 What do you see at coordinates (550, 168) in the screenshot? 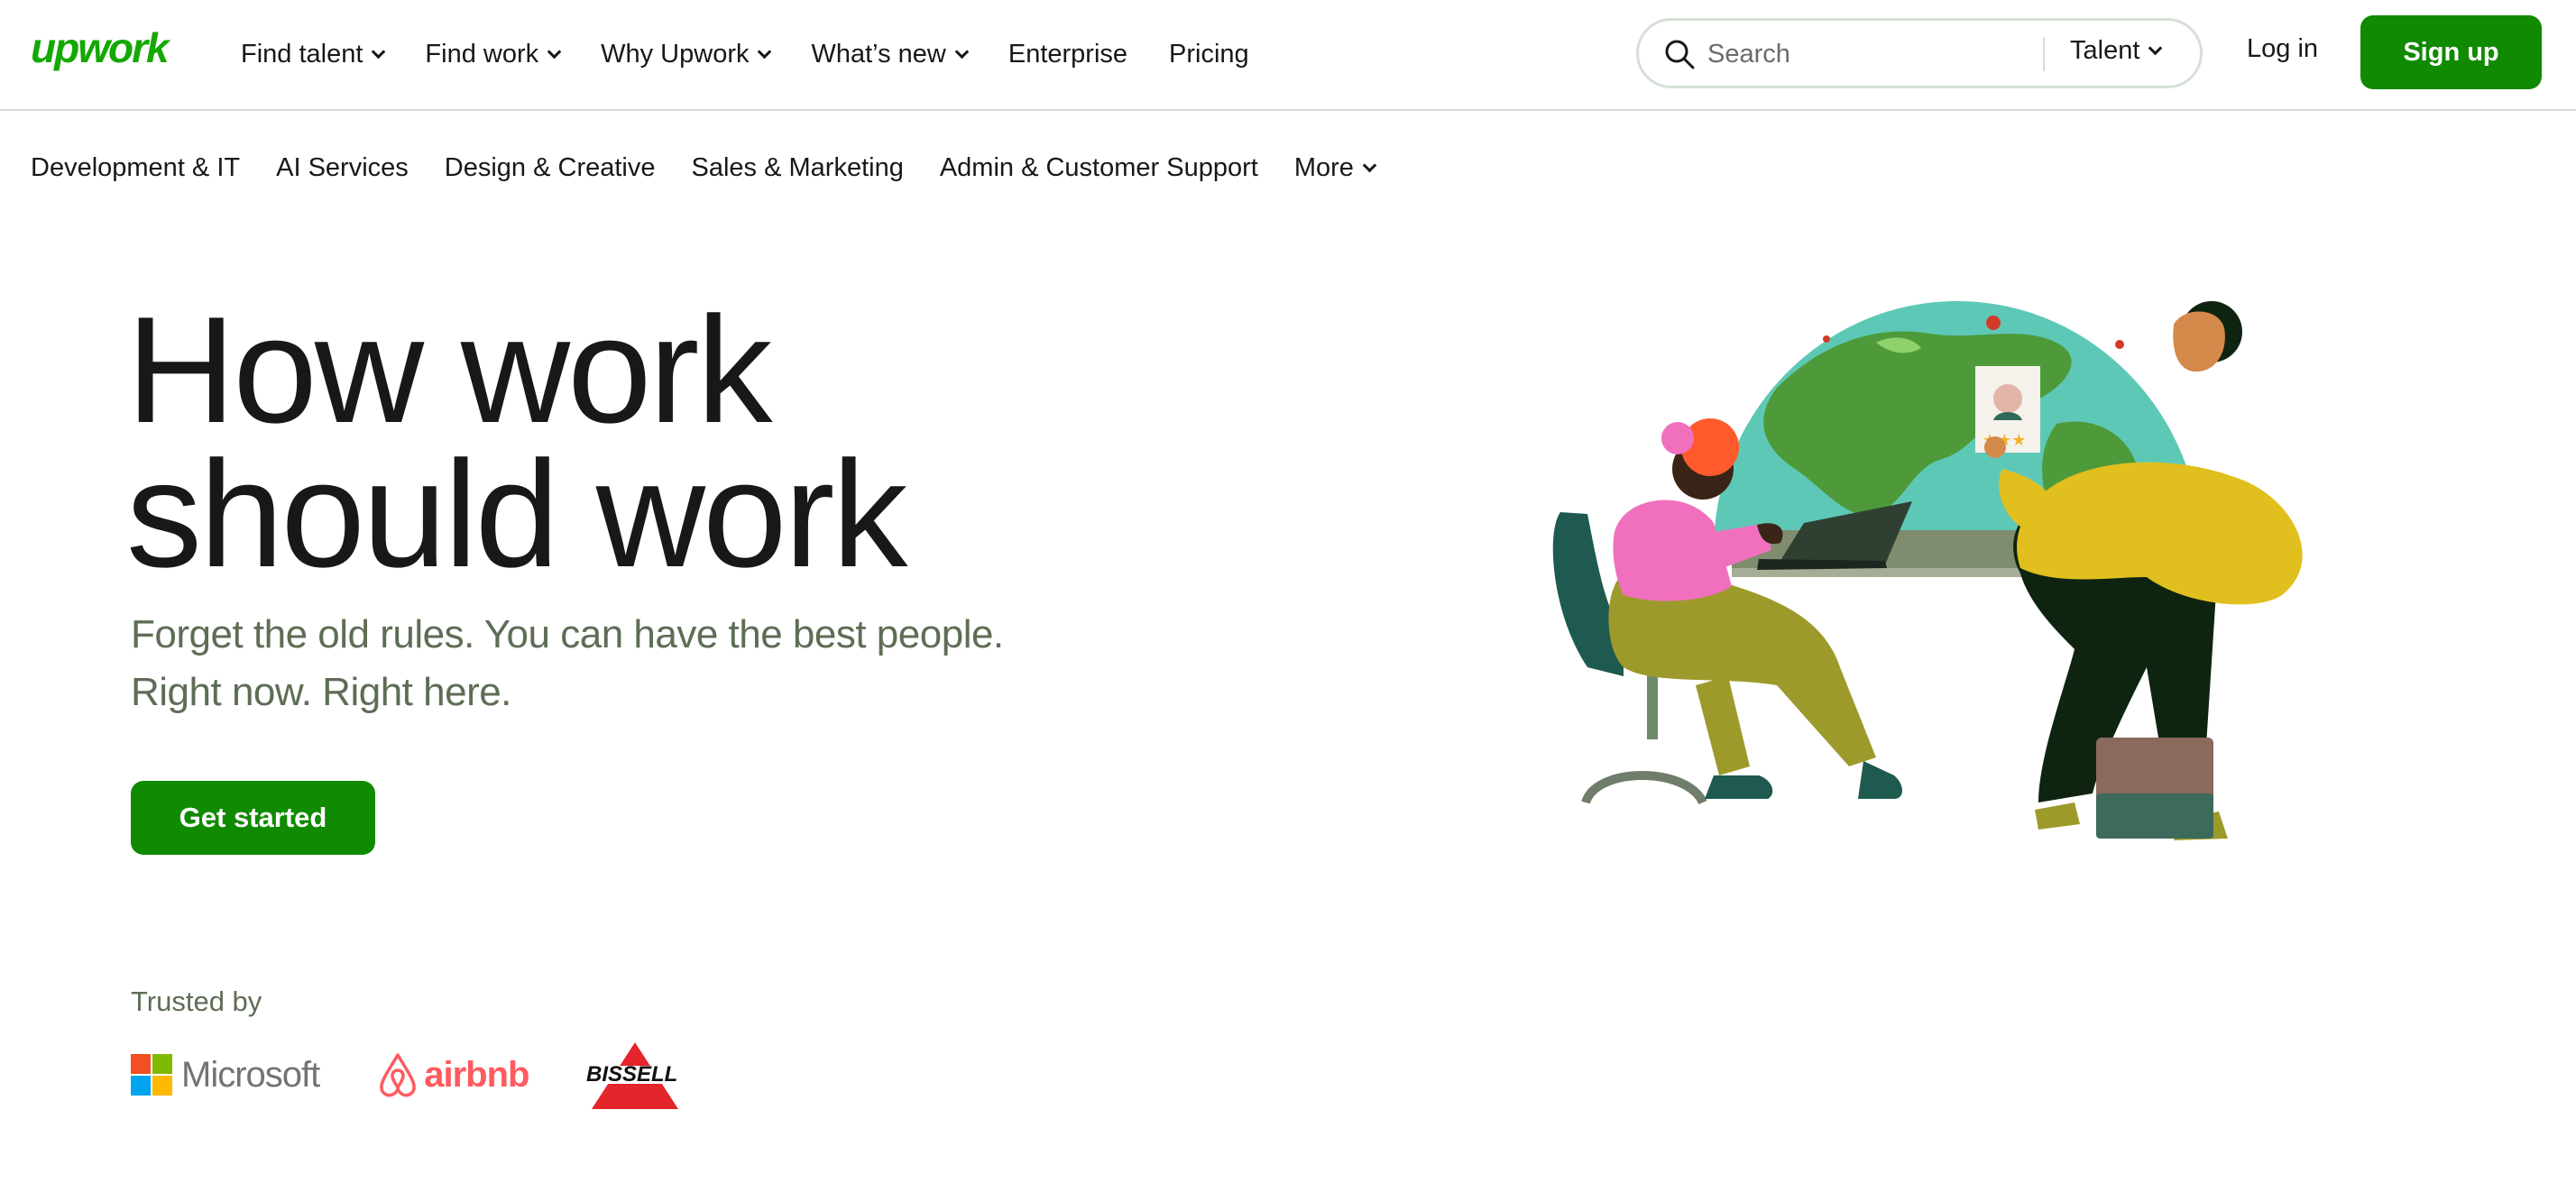
I see `category-design-creative: Design & Creative` at bounding box center [550, 168].